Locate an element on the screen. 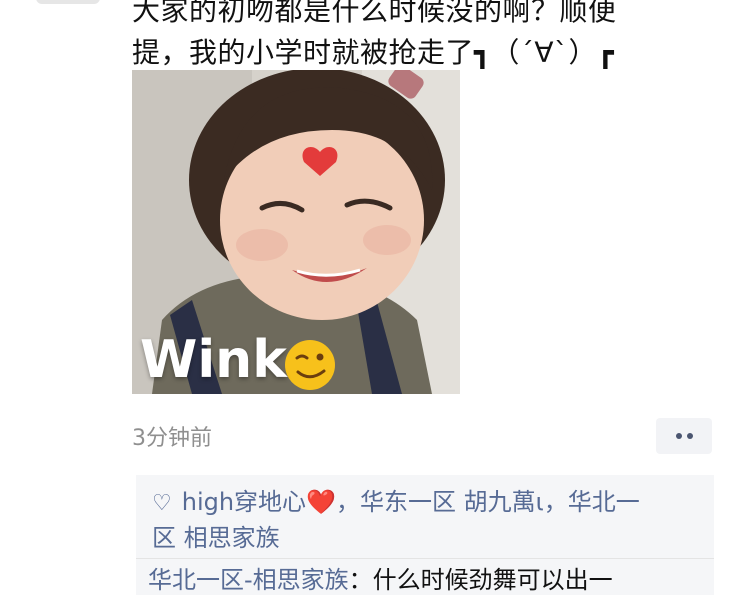 The image size is (750, 597). comment-text: 什么时候劲舞可以出一 is located at coordinates (492, 580).